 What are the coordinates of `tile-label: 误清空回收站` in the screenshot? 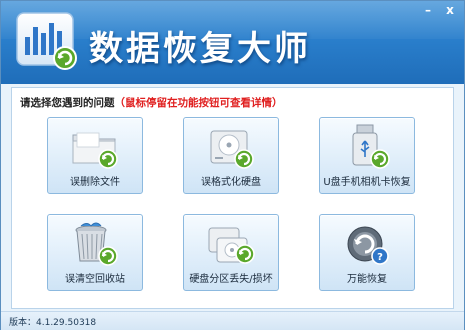 It's located at (95, 279).